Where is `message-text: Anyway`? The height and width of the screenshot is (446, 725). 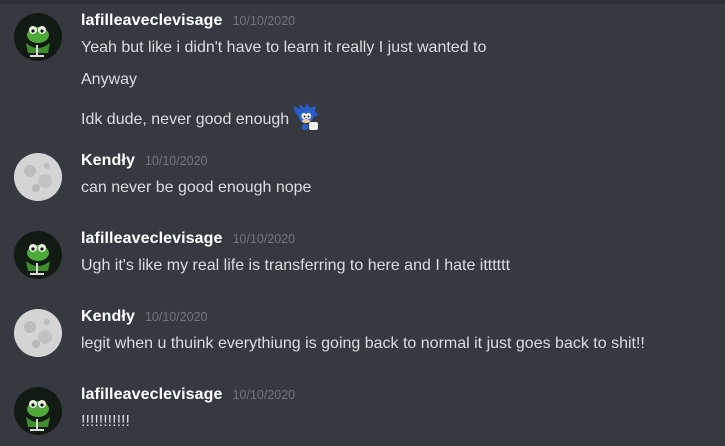
message-text: Anyway is located at coordinates (109, 79).